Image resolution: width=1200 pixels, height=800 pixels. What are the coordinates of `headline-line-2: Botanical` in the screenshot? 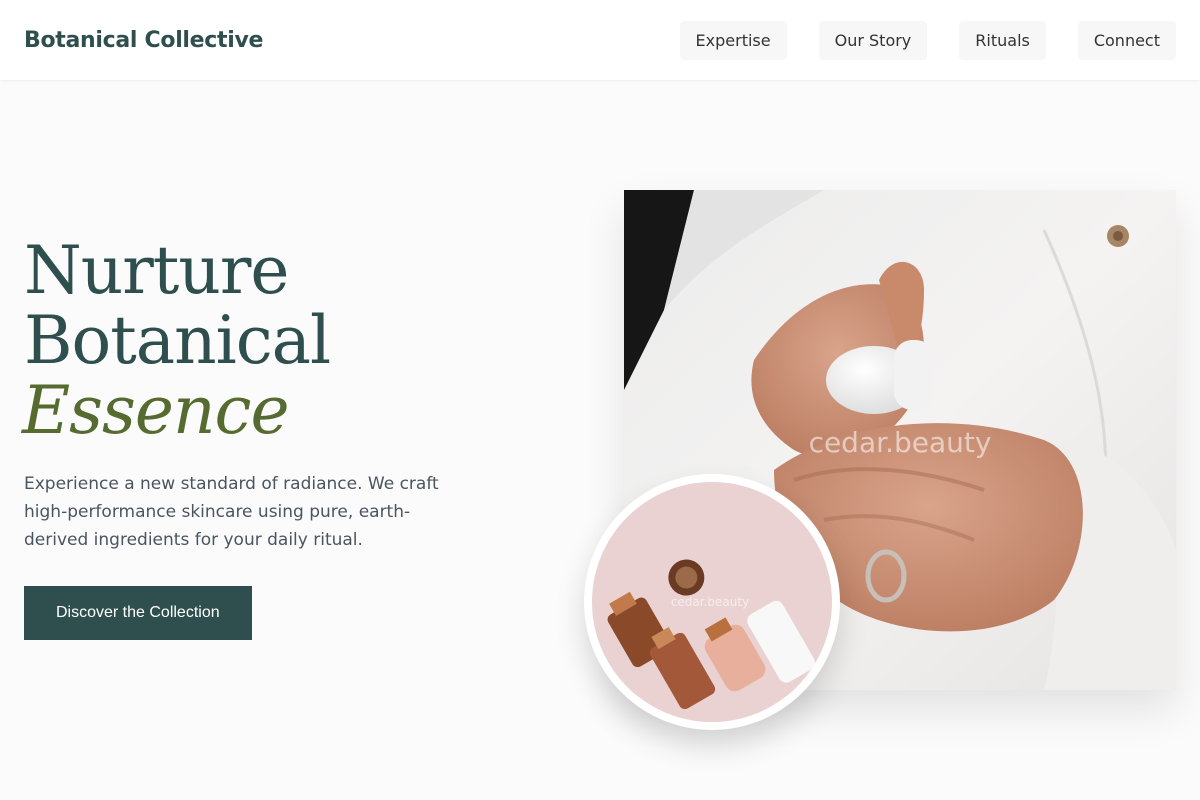 It's located at (177, 340).